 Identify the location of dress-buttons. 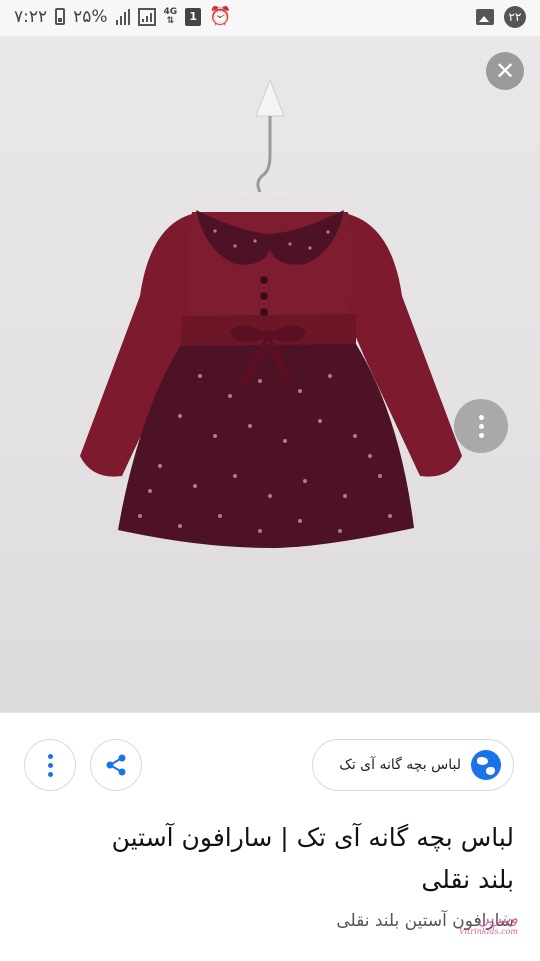
(264, 296).